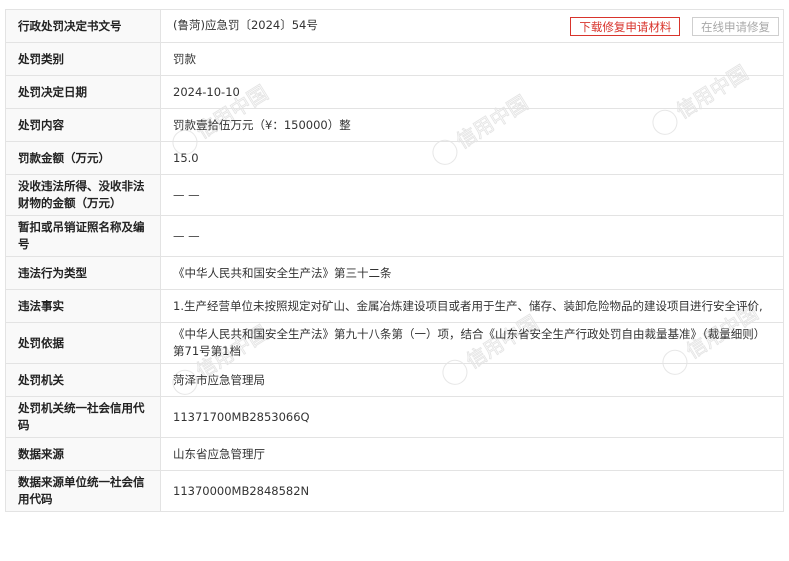 Image resolution: width=789 pixels, height=561 pixels. I want to click on table-row: 处罚机关 菏泽市应急管理局, so click(394, 380).